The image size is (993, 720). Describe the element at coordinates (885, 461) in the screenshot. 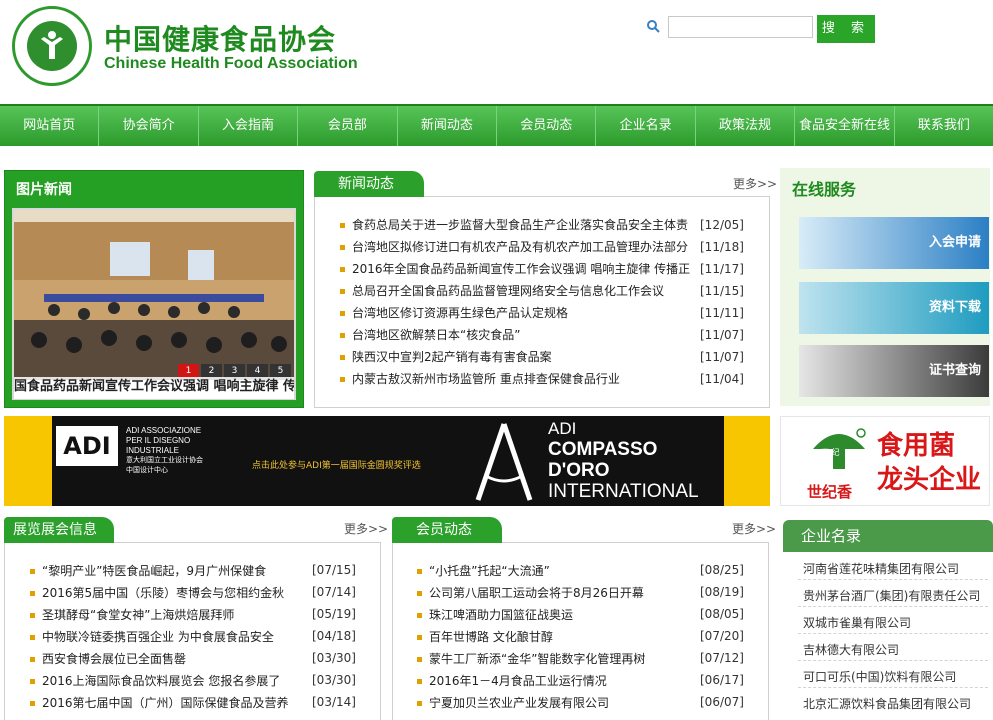

I see `shijixiang-banner: 世 纪 食用菌 龙头企业 世纪香` at that location.